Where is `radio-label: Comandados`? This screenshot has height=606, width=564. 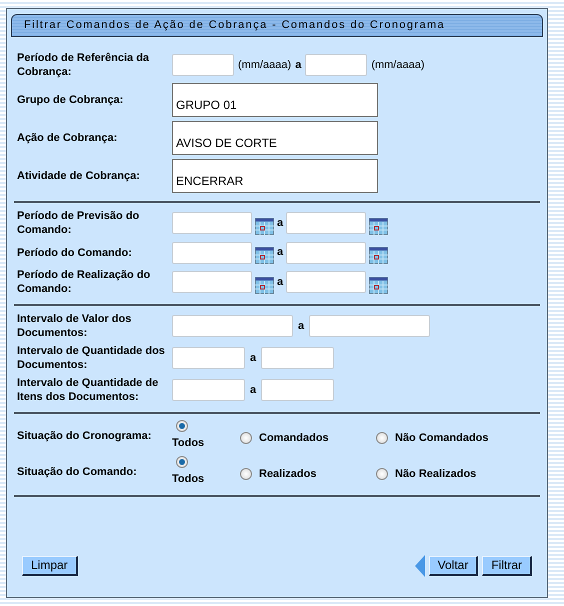
radio-label: Comandados is located at coordinates (294, 438).